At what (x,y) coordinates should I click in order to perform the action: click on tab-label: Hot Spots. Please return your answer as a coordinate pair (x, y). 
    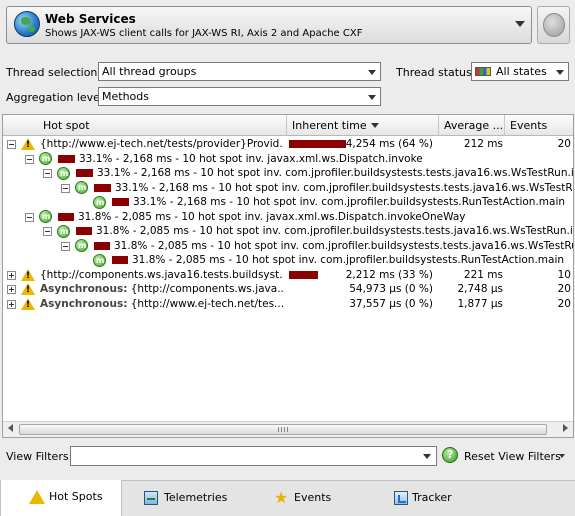
    Looking at the image, I should click on (76, 496).